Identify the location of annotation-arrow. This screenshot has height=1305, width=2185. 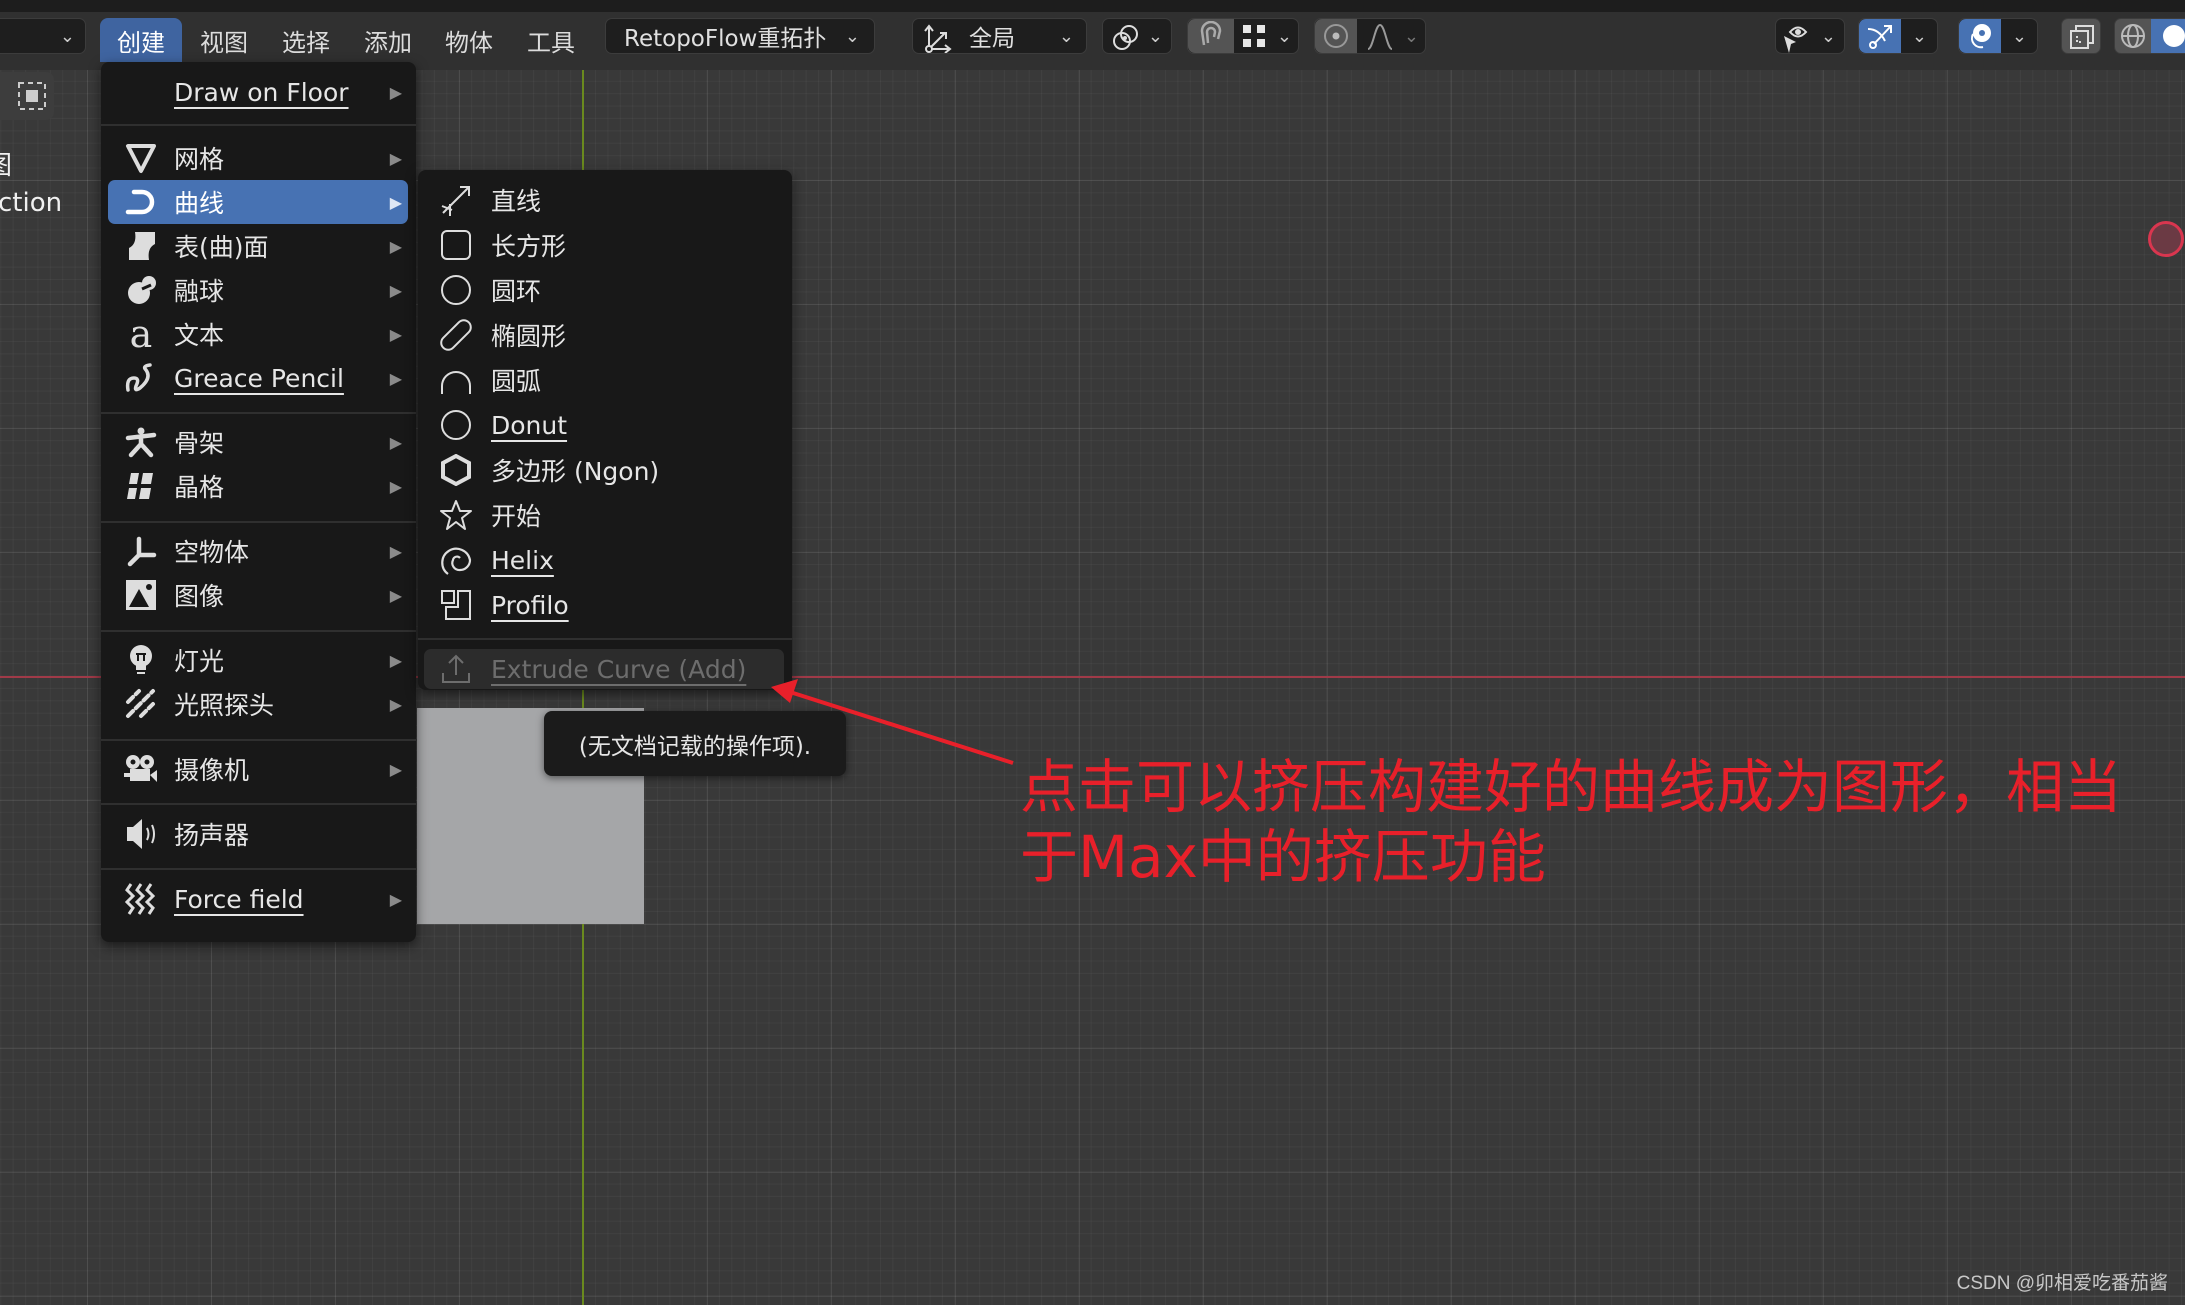
(892, 722).